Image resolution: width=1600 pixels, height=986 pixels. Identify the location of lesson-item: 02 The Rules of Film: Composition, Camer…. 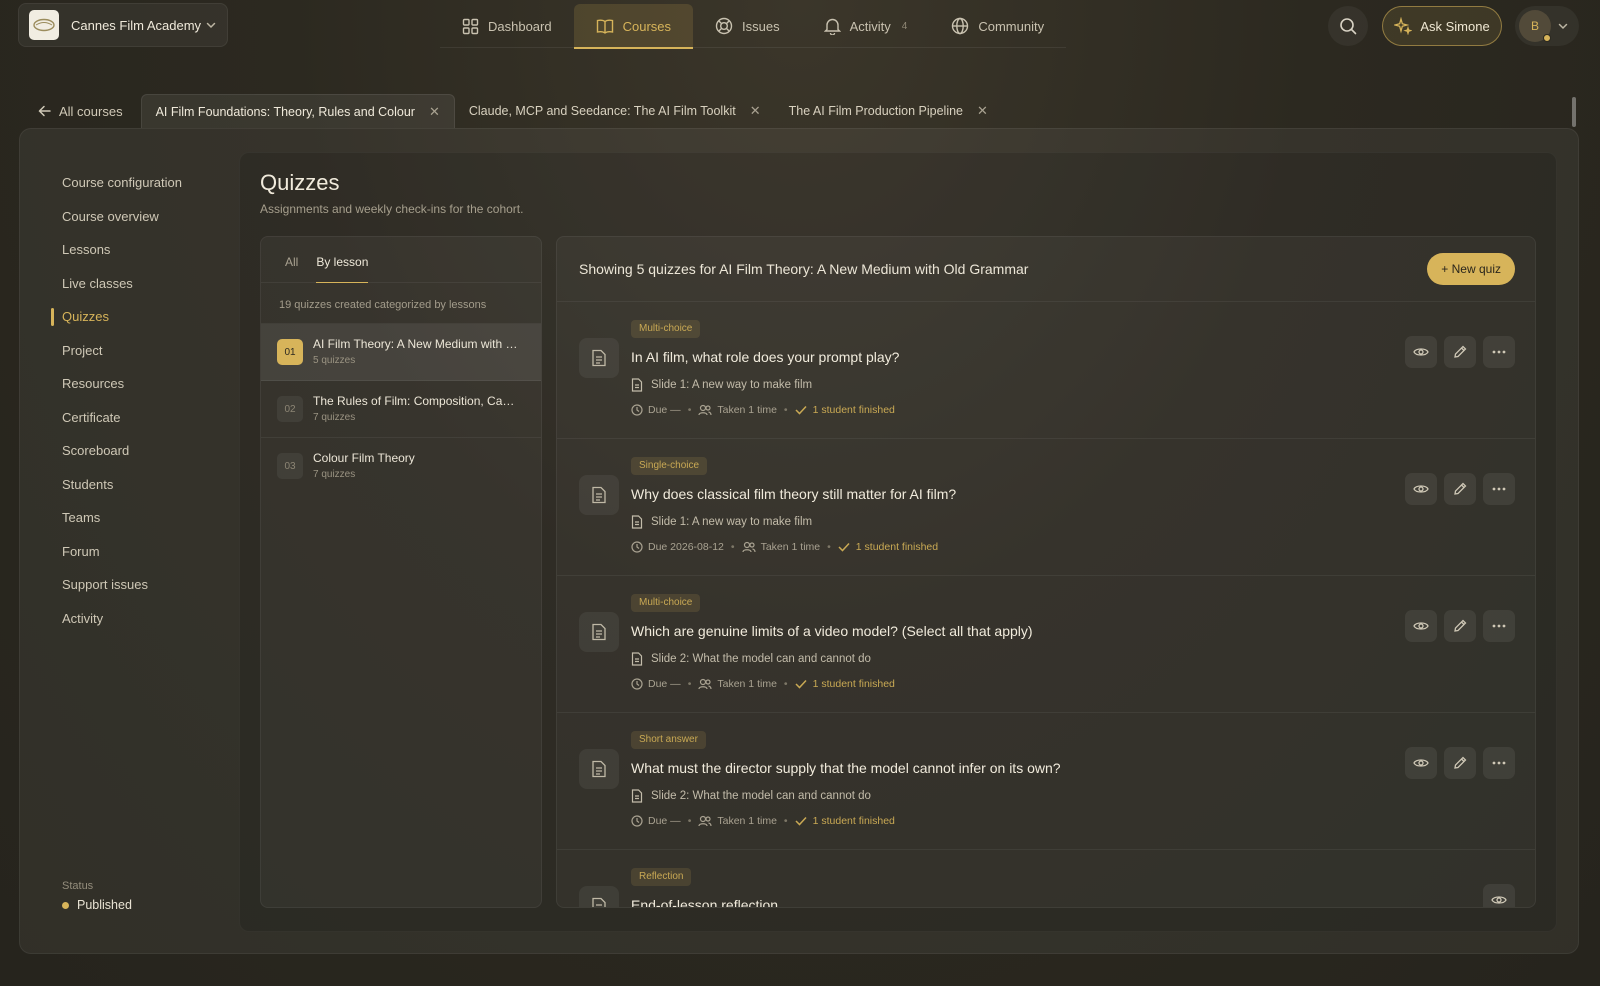
(401, 409).